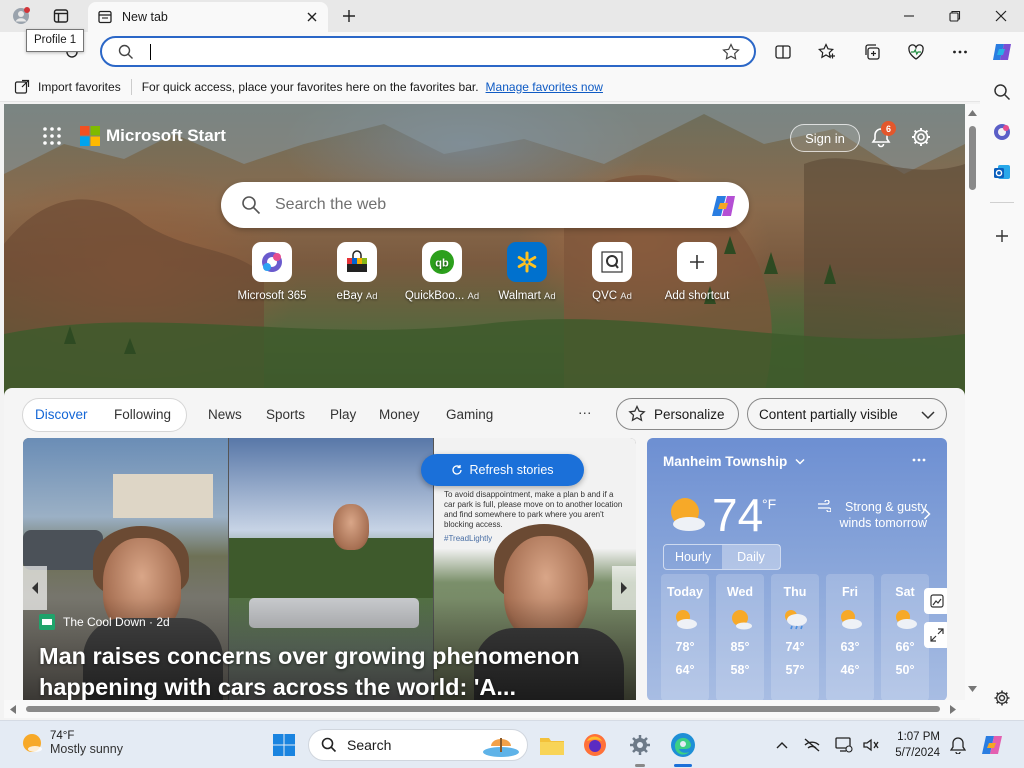  I want to click on network-button, so click(812, 745).